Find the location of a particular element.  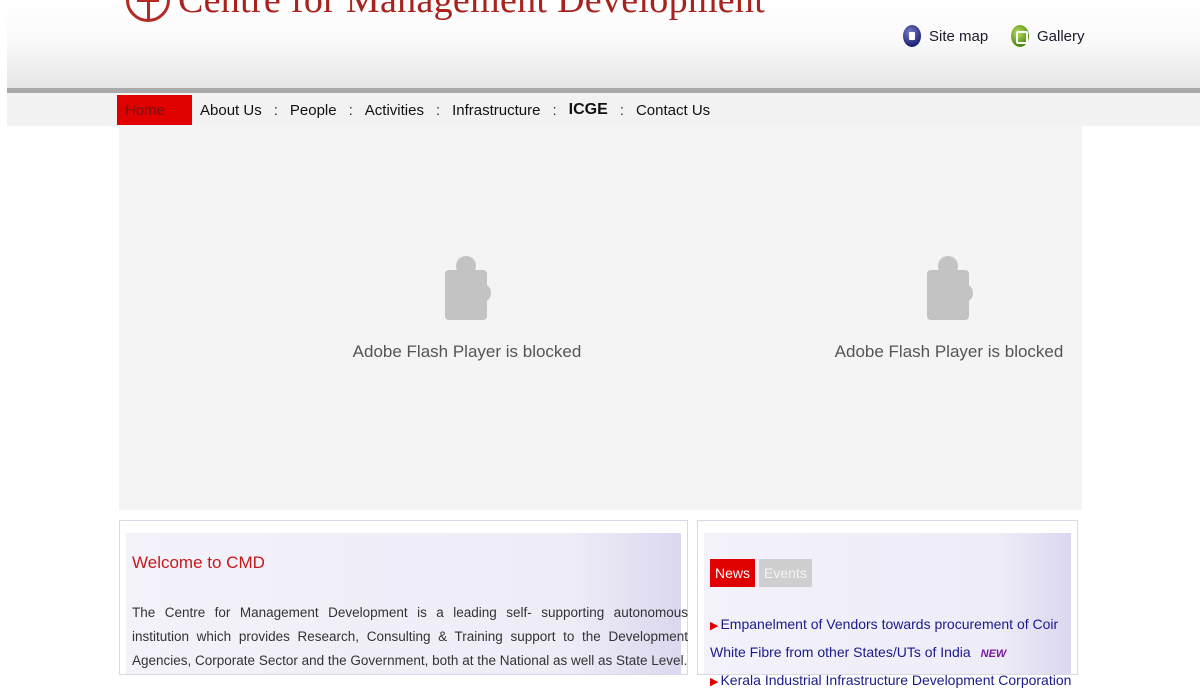

nav-item-home: Home is located at coordinates (154, 110).